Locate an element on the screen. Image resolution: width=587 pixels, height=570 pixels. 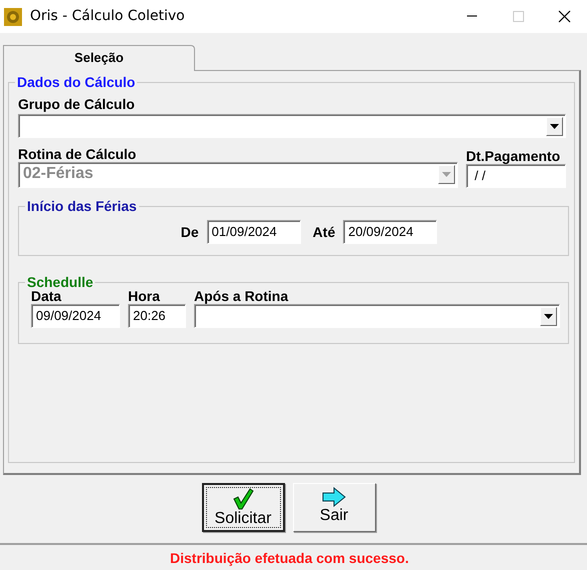
window-title: Oris - Cálculo Coletivo is located at coordinates (108, 16).